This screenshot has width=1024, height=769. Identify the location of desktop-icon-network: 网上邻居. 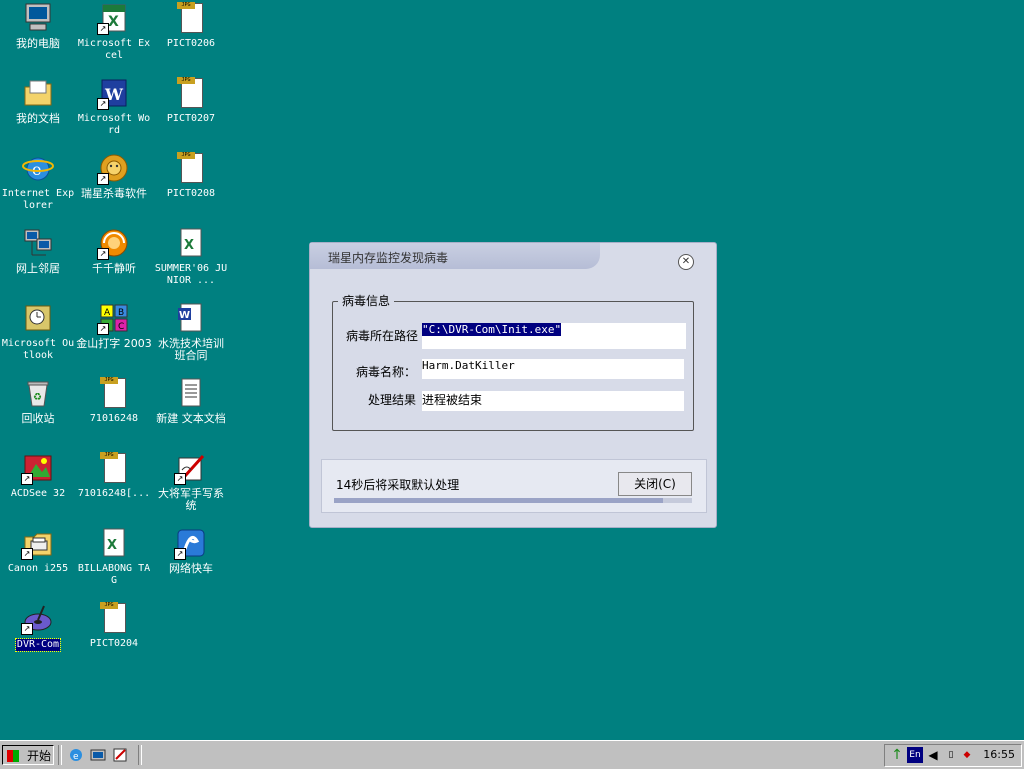
(38, 251).